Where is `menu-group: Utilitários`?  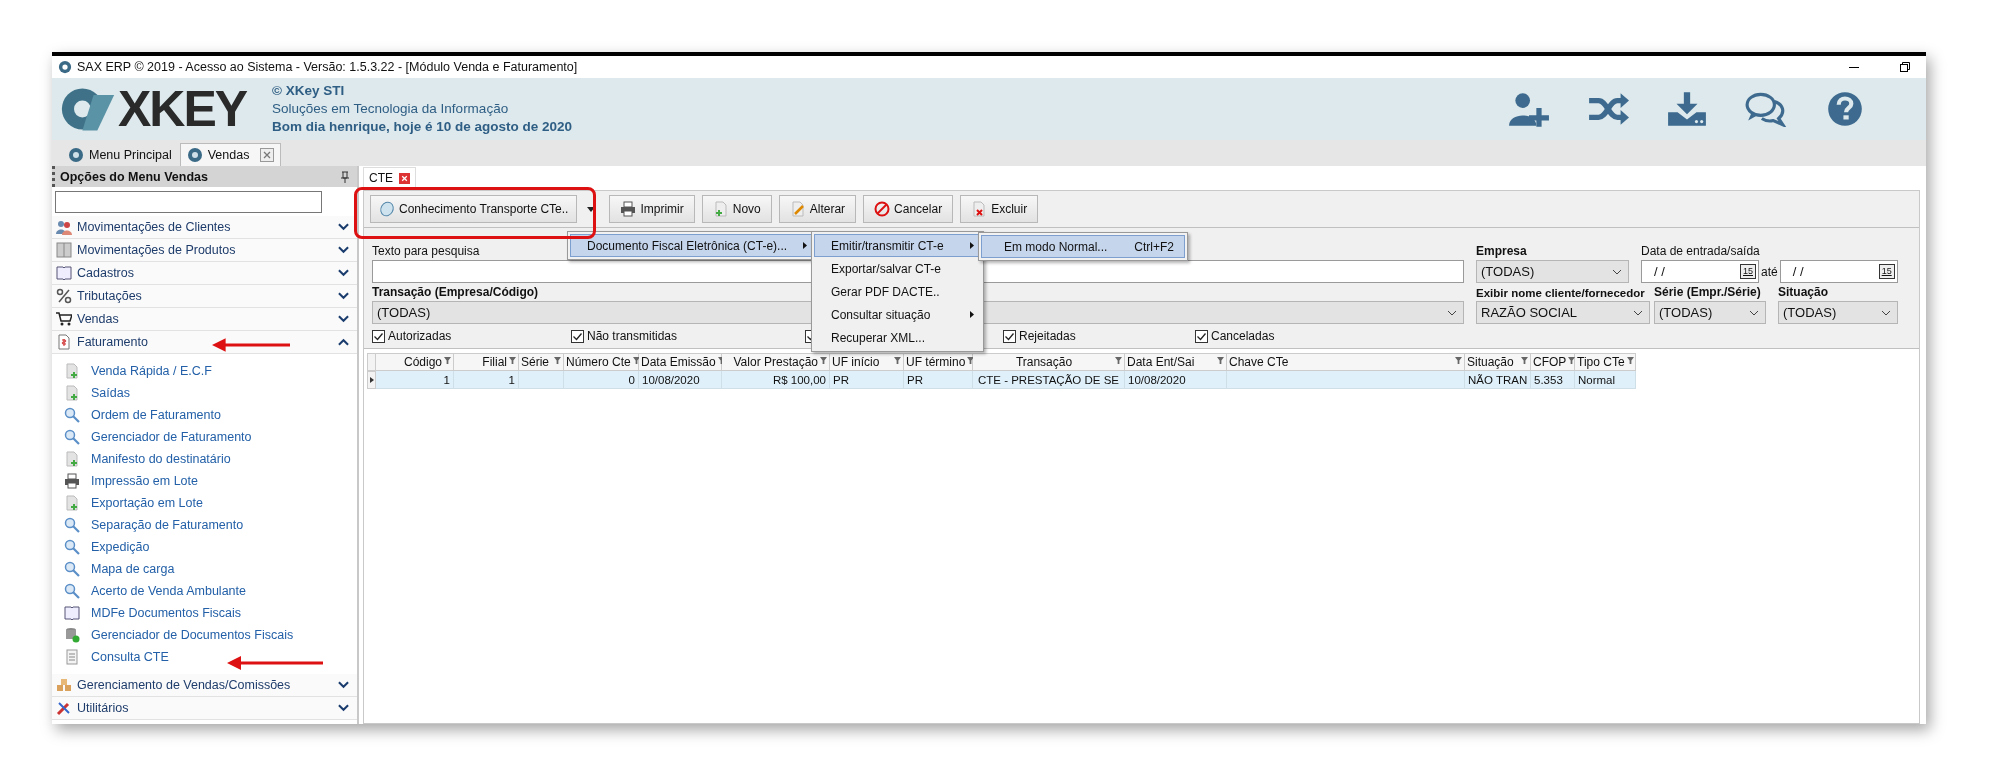
menu-group: Utilitários is located at coordinates (204, 708).